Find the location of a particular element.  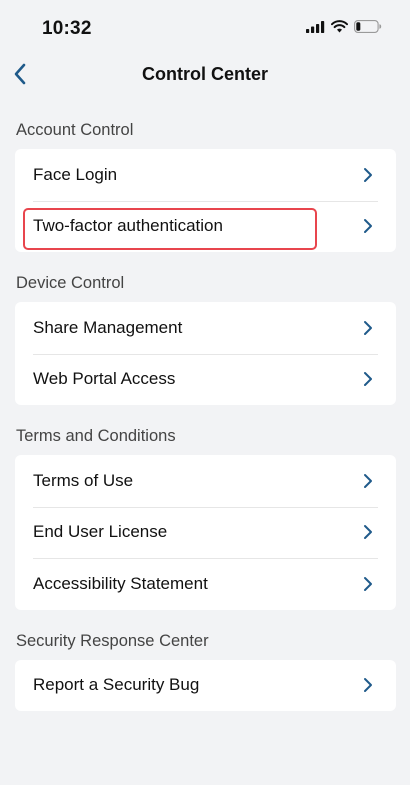

status-time: 10:32 is located at coordinates (67, 28).